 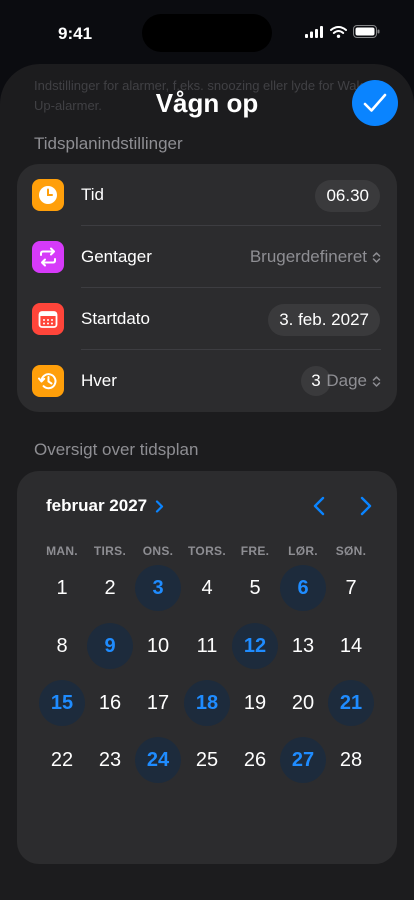 I want to click on calendar-day-scheduled: 18, so click(x=207, y=703).